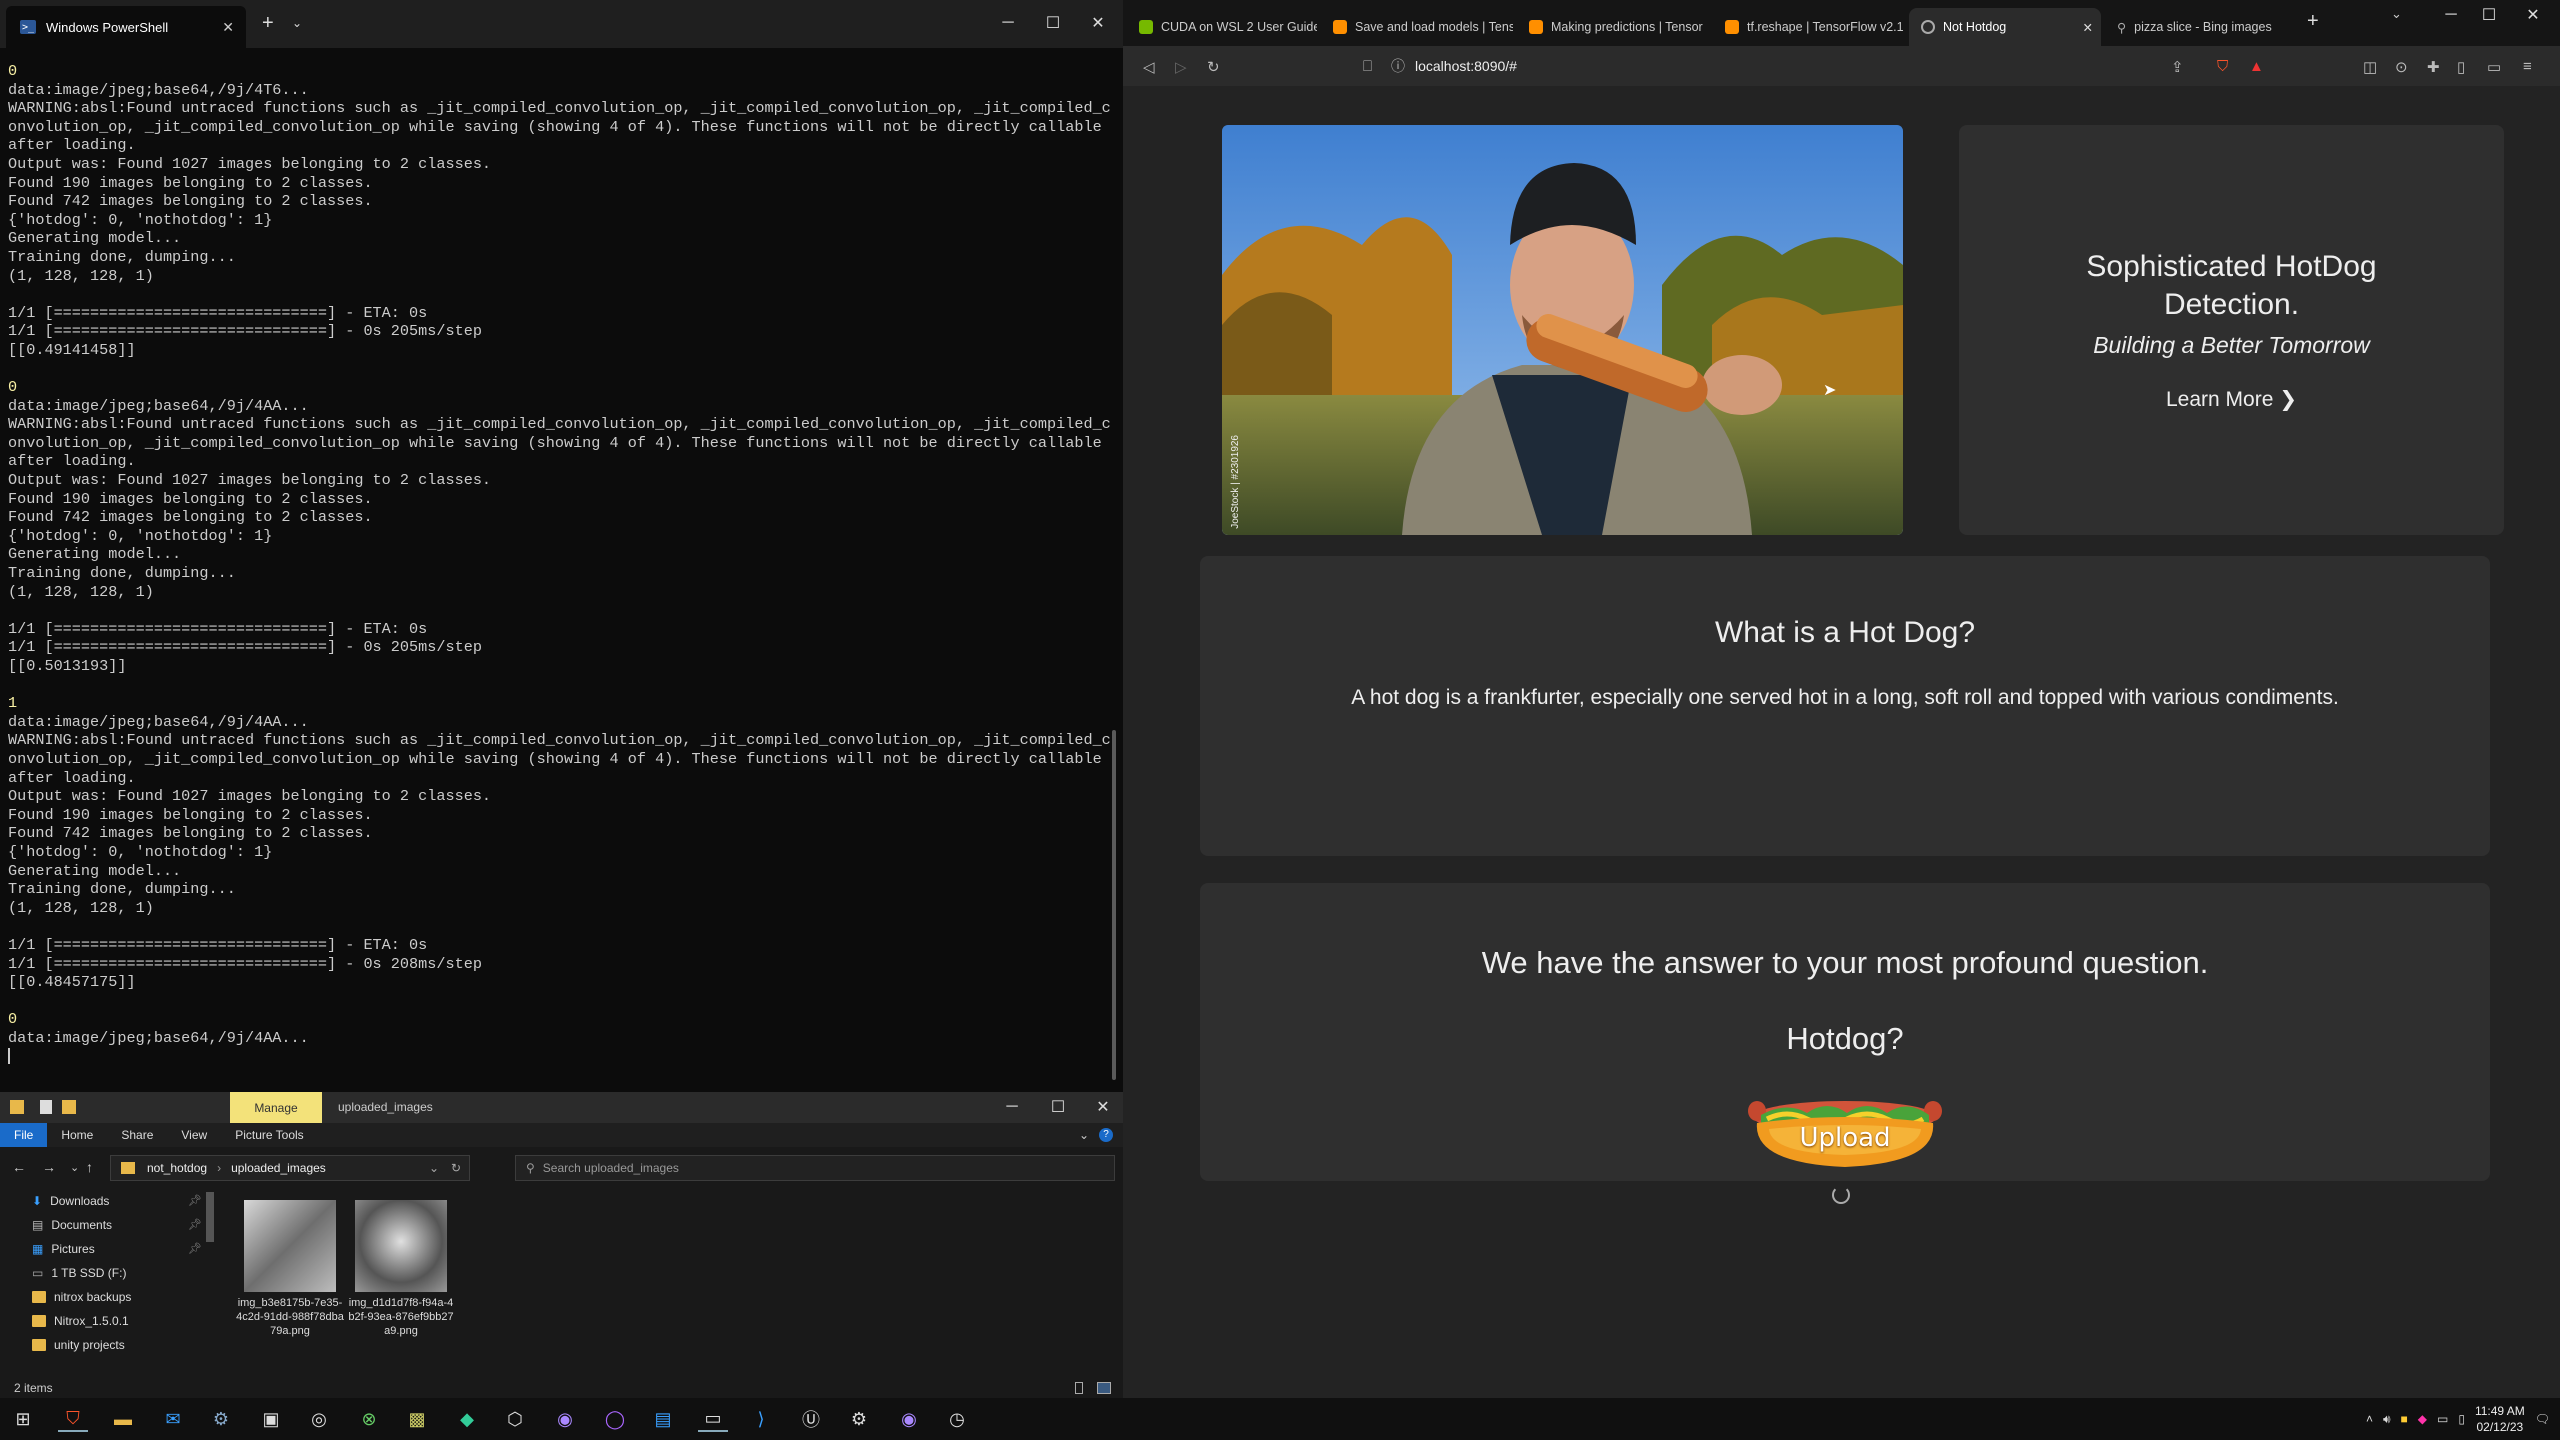 The height and width of the screenshot is (1440, 2560). Describe the element at coordinates (2222, 66) in the screenshot. I see `brave-shields-icon: ⛉` at that location.